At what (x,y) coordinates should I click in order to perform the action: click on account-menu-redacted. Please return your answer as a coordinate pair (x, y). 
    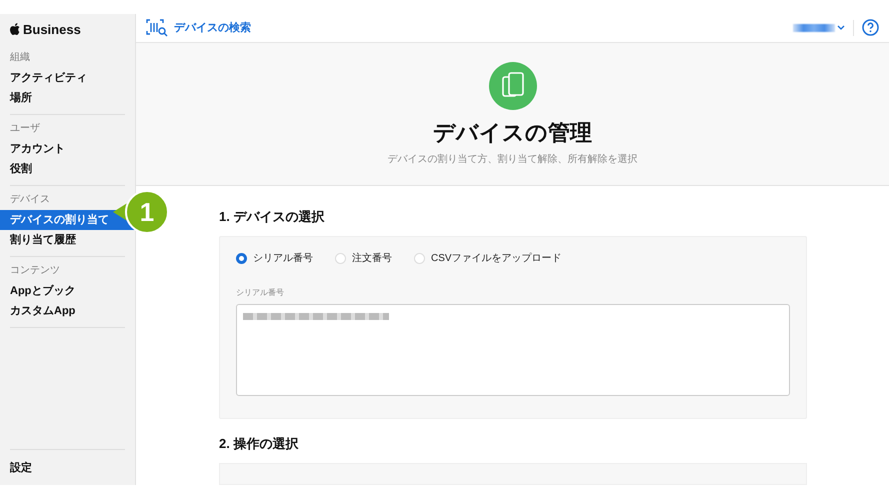
    Looking at the image, I should click on (814, 28).